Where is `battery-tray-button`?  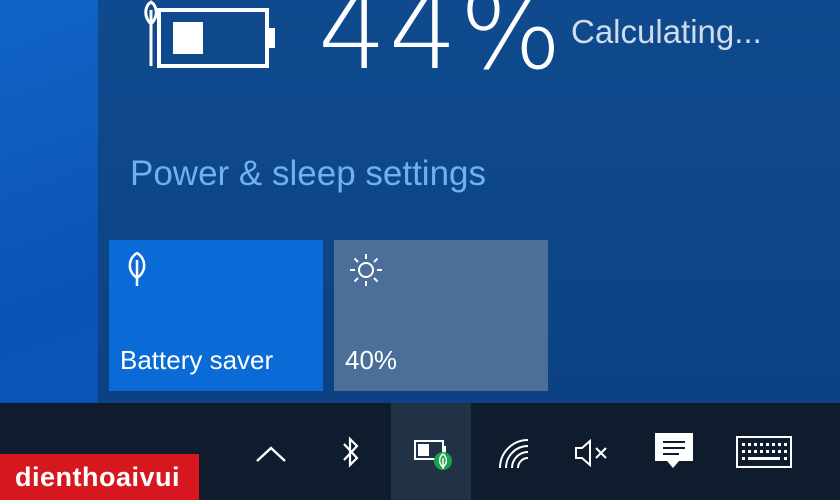
battery-tray-button is located at coordinates (431, 451).